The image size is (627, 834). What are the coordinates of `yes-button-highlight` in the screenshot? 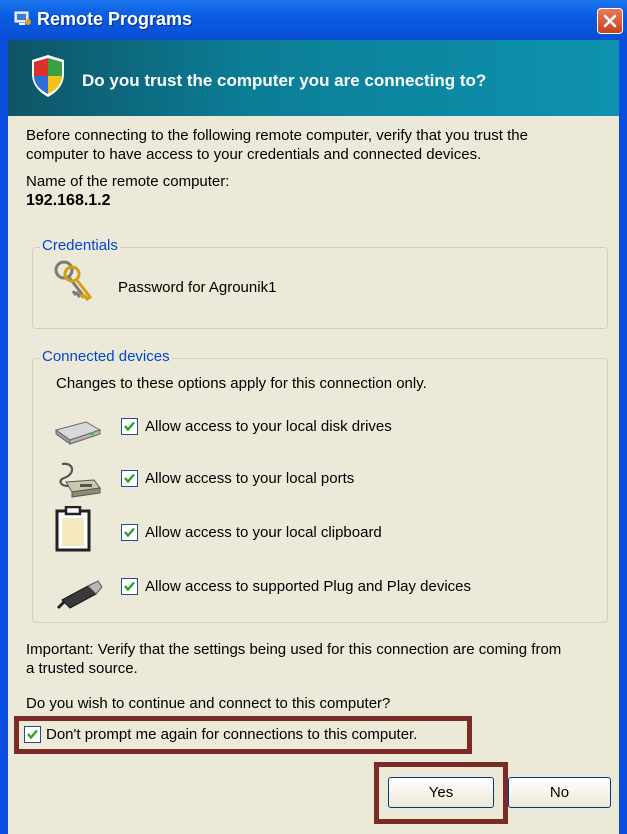 It's located at (441, 793).